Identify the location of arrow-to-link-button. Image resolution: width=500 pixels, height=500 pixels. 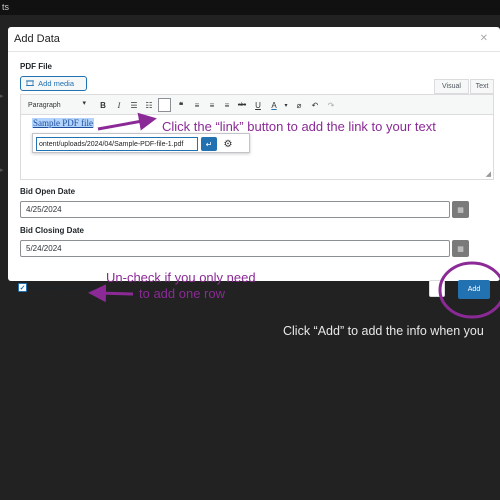
(127, 121).